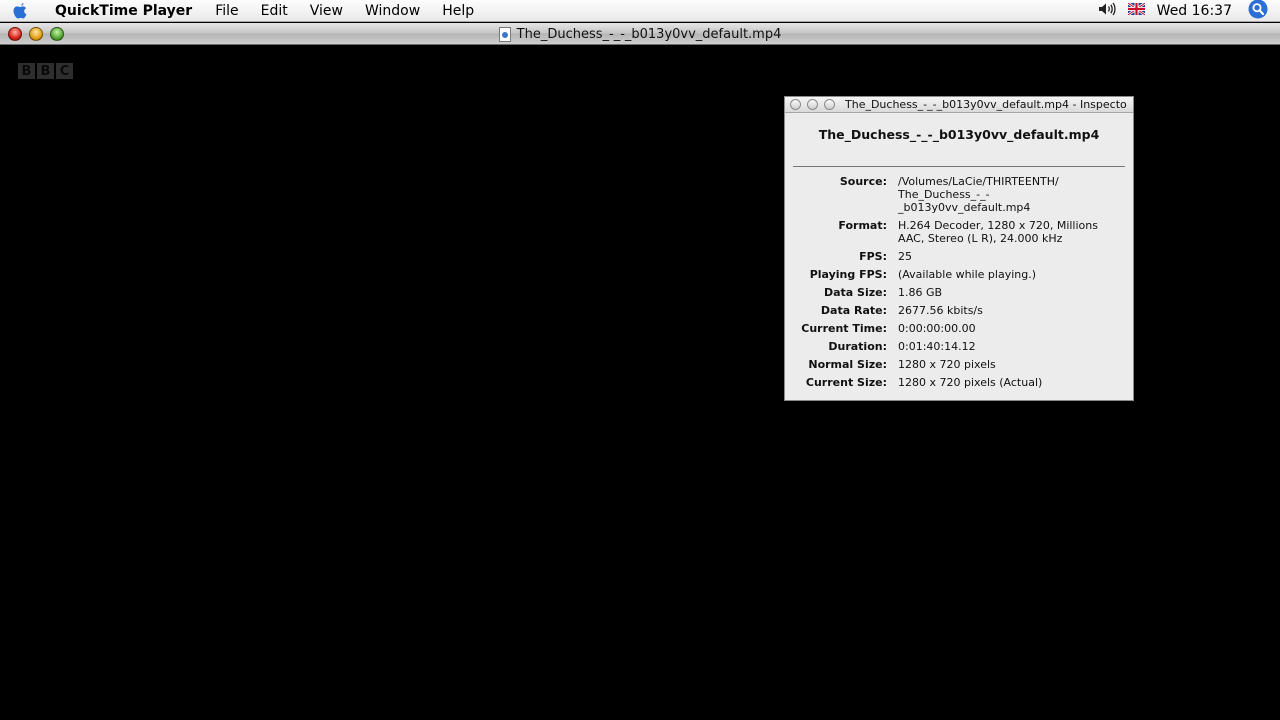 The height and width of the screenshot is (720, 1280). I want to click on spotlight-icon, so click(1258, 11).